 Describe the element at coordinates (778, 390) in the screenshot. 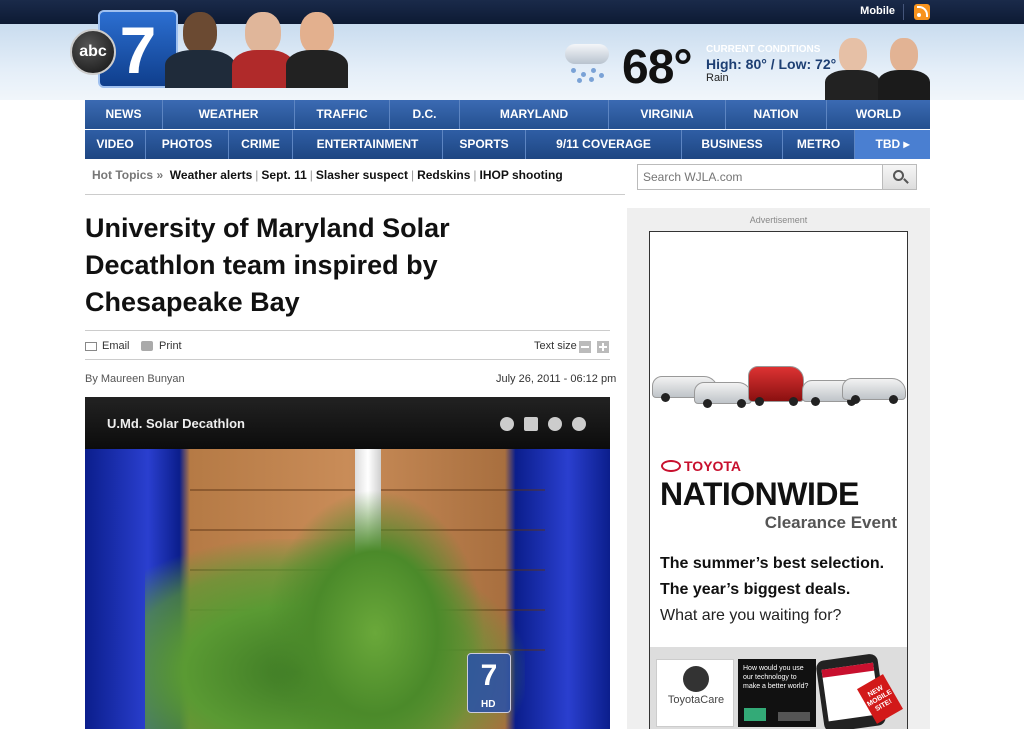

I see `cars-image` at that location.